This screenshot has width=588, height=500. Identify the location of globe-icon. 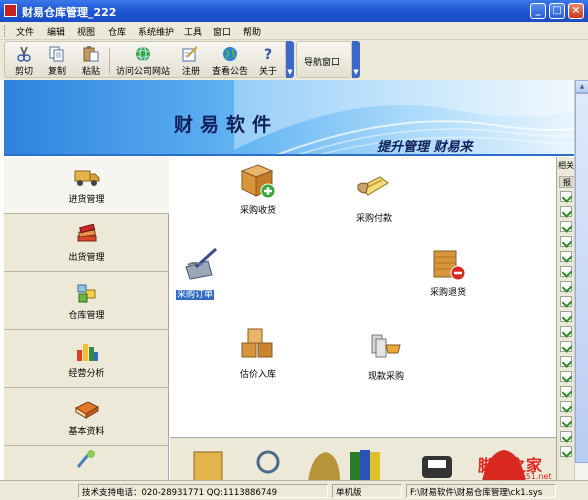
(143, 54).